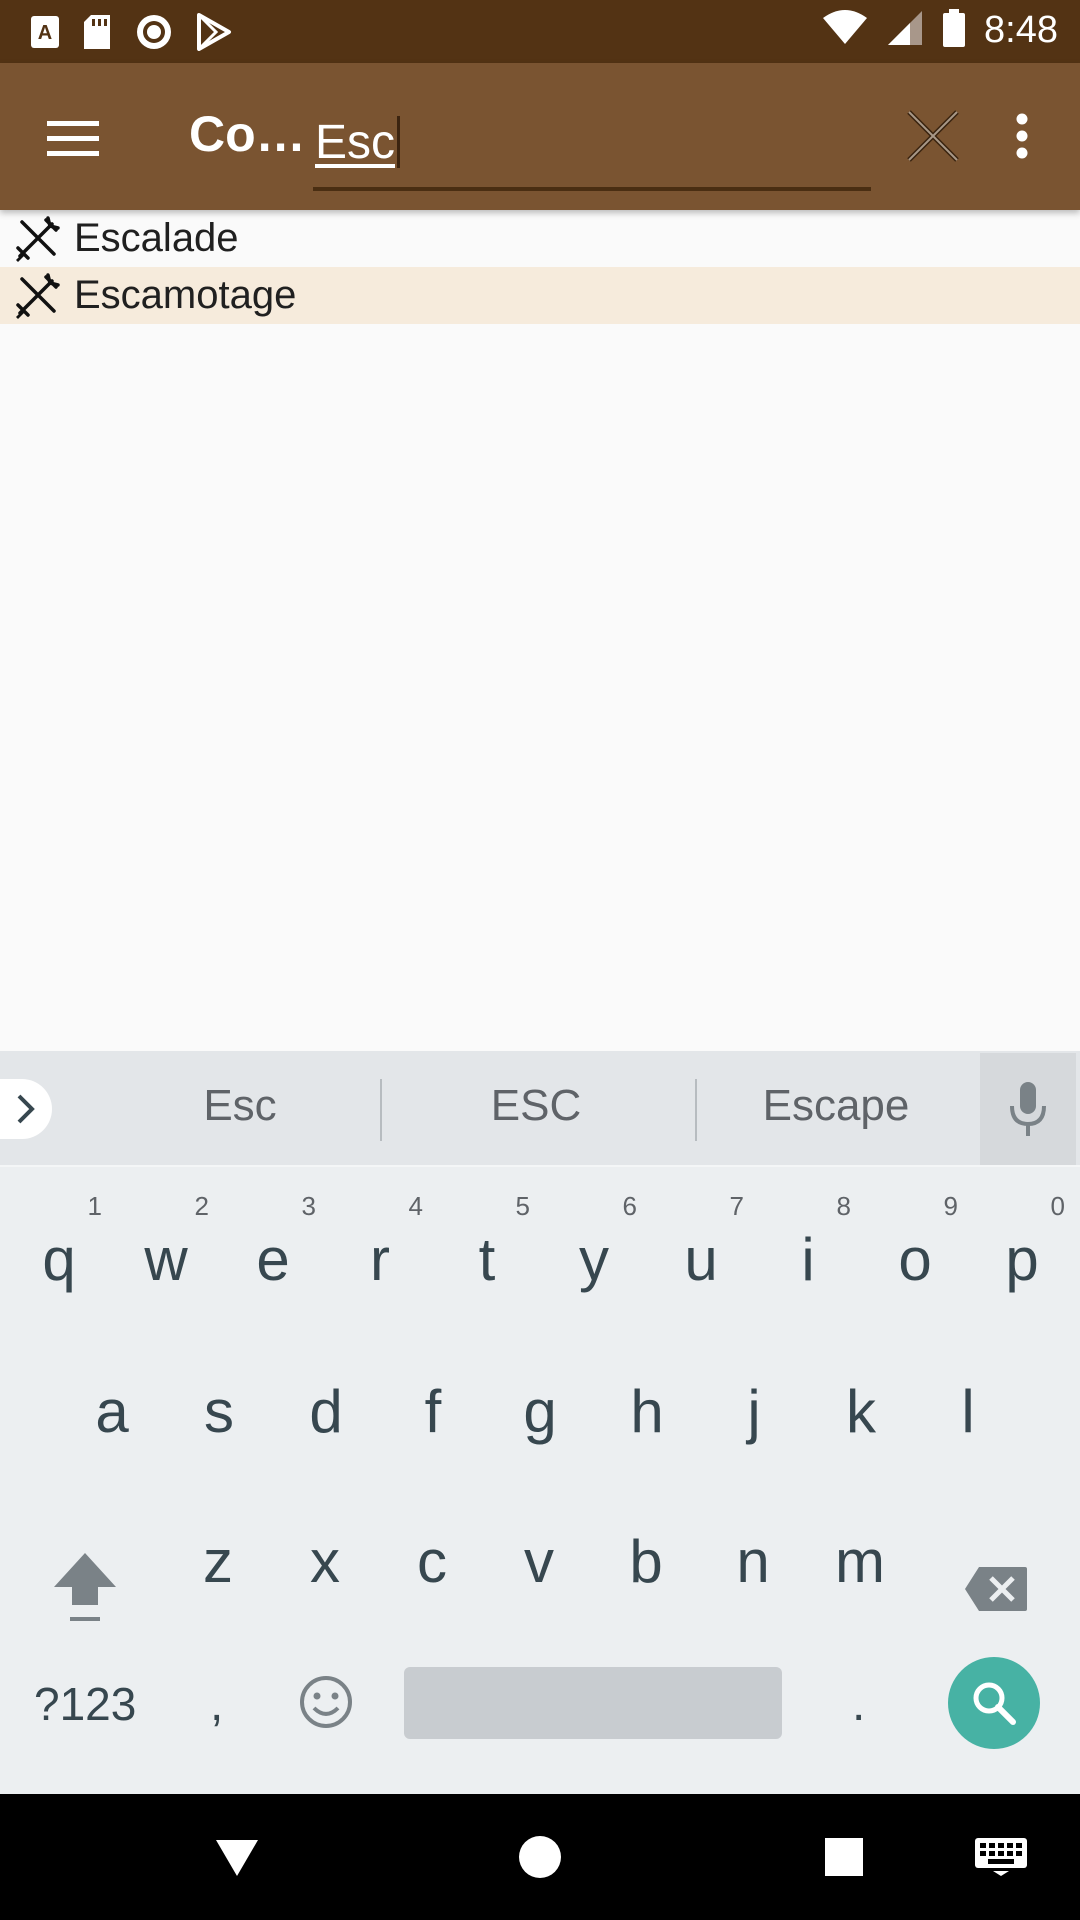  What do you see at coordinates (201, 1206) in the screenshot?
I see `key-number-hint: 2` at bounding box center [201, 1206].